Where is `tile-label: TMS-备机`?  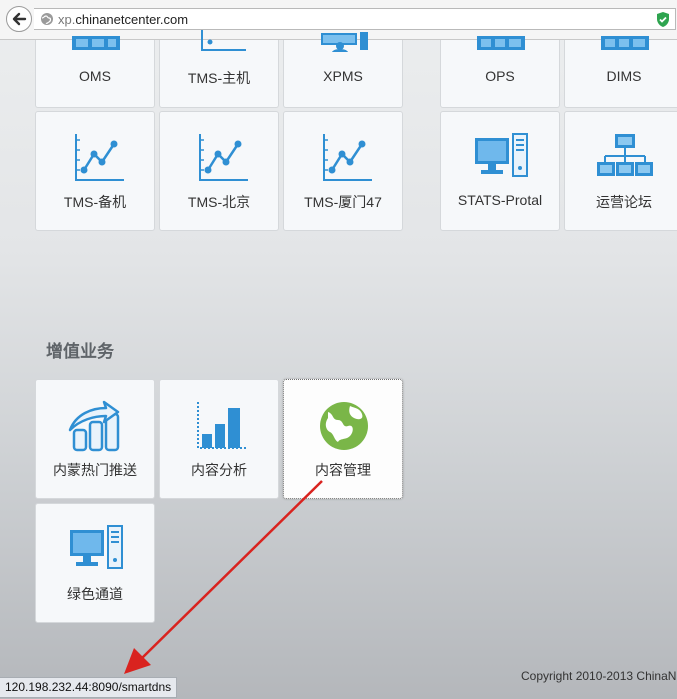
tile-label: TMS-备机 is located at coordinates (95, 202).